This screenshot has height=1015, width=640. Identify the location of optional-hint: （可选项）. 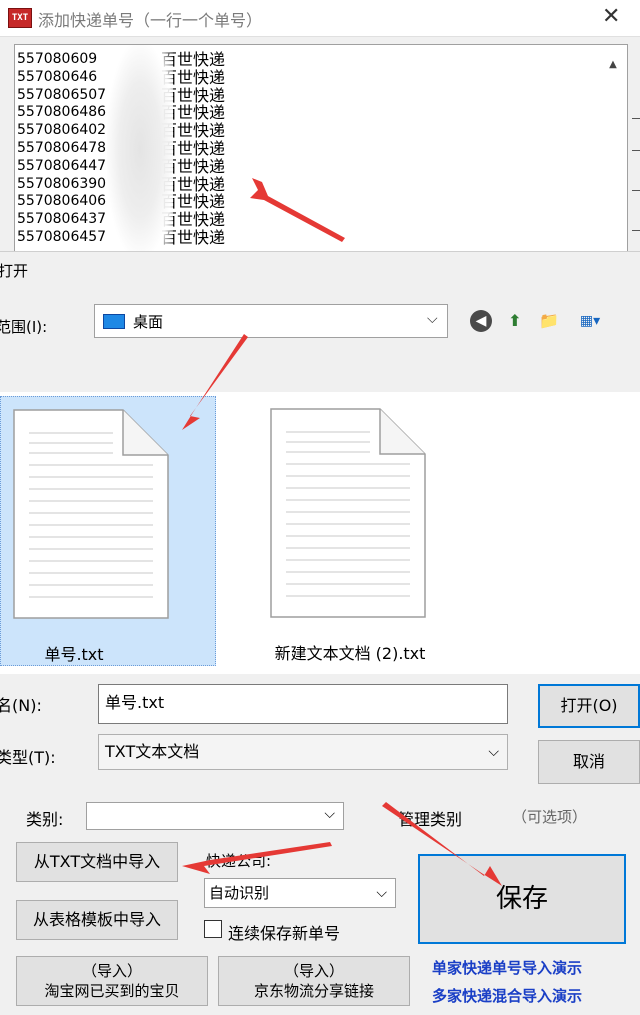
(550, 817).